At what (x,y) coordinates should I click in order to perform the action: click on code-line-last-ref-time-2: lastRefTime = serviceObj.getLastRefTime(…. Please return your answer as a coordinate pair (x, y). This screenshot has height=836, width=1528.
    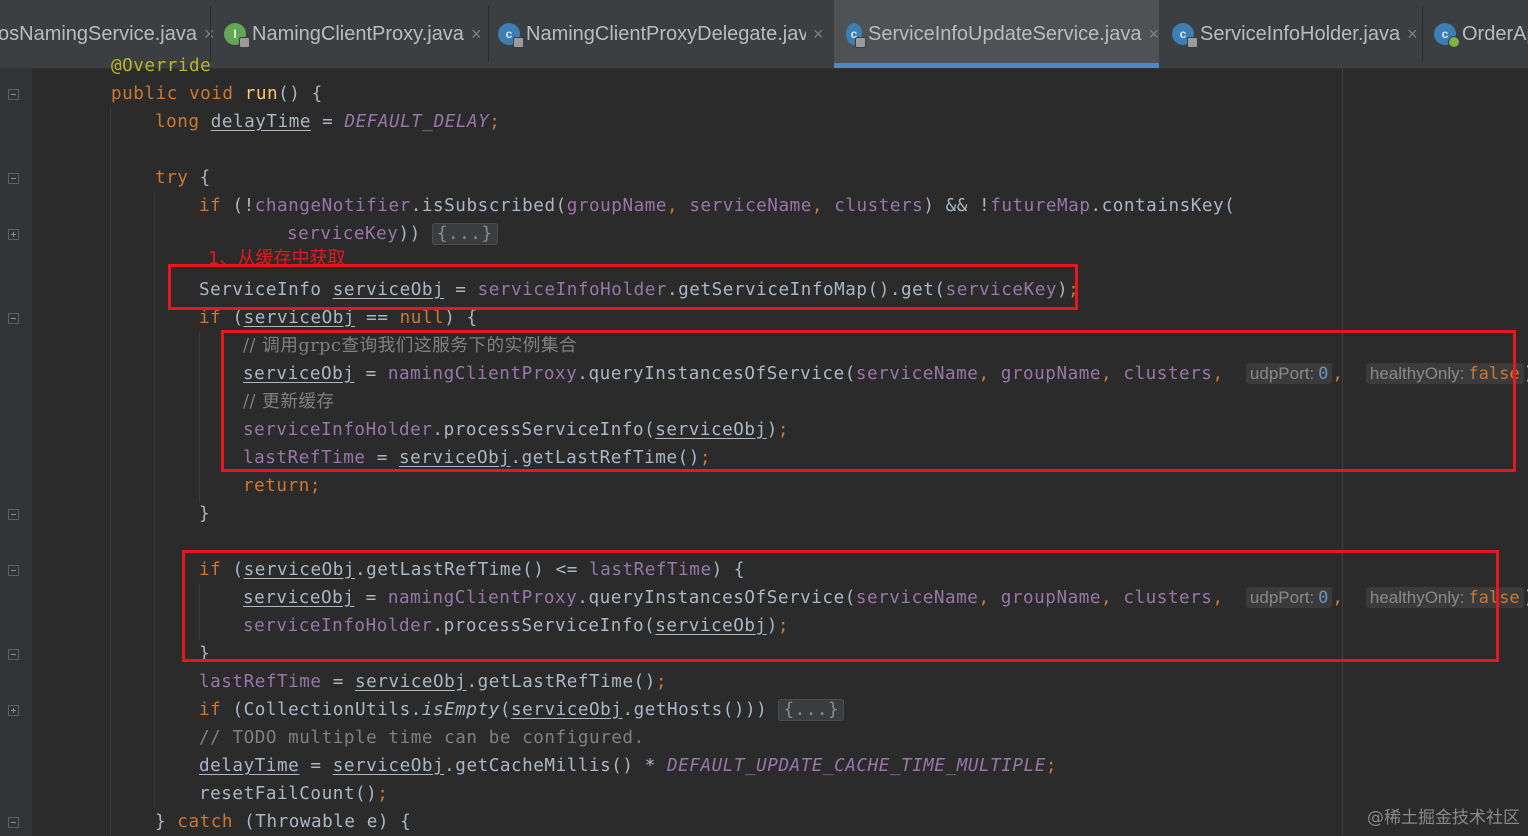
    Looking at the image, I should click on (433, 682).